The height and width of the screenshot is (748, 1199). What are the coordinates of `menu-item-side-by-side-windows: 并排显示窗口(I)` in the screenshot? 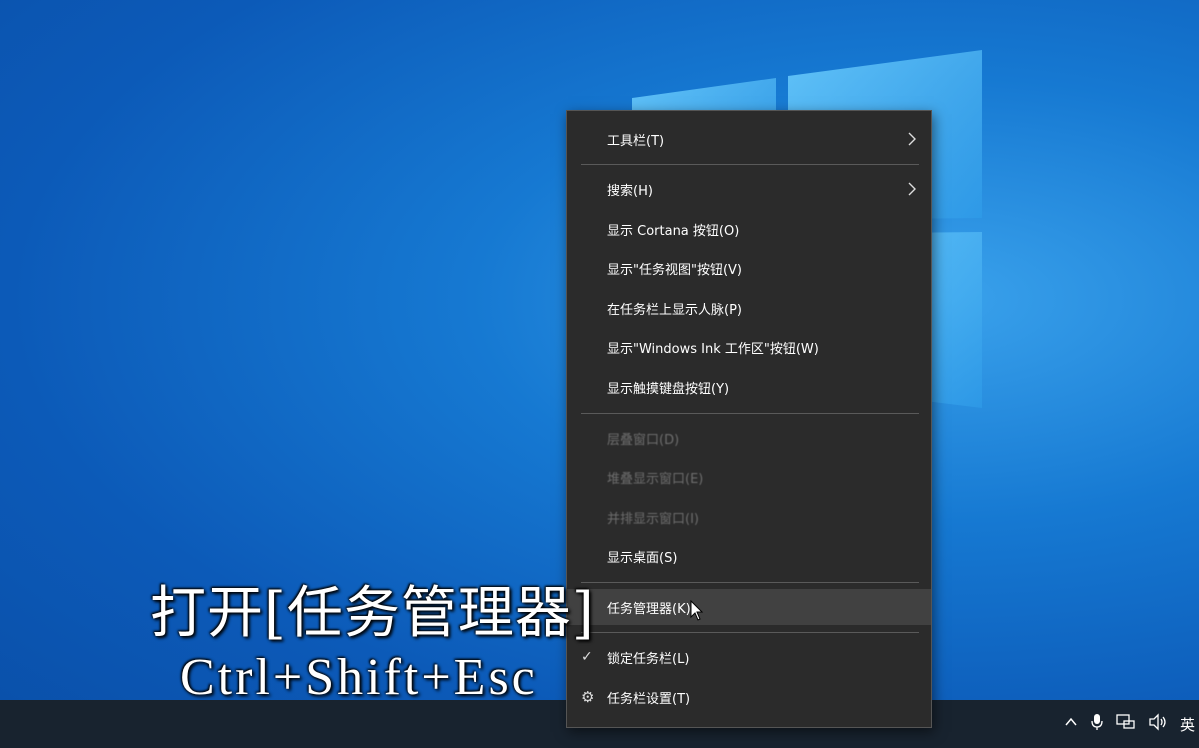 It's located at (749, 517).